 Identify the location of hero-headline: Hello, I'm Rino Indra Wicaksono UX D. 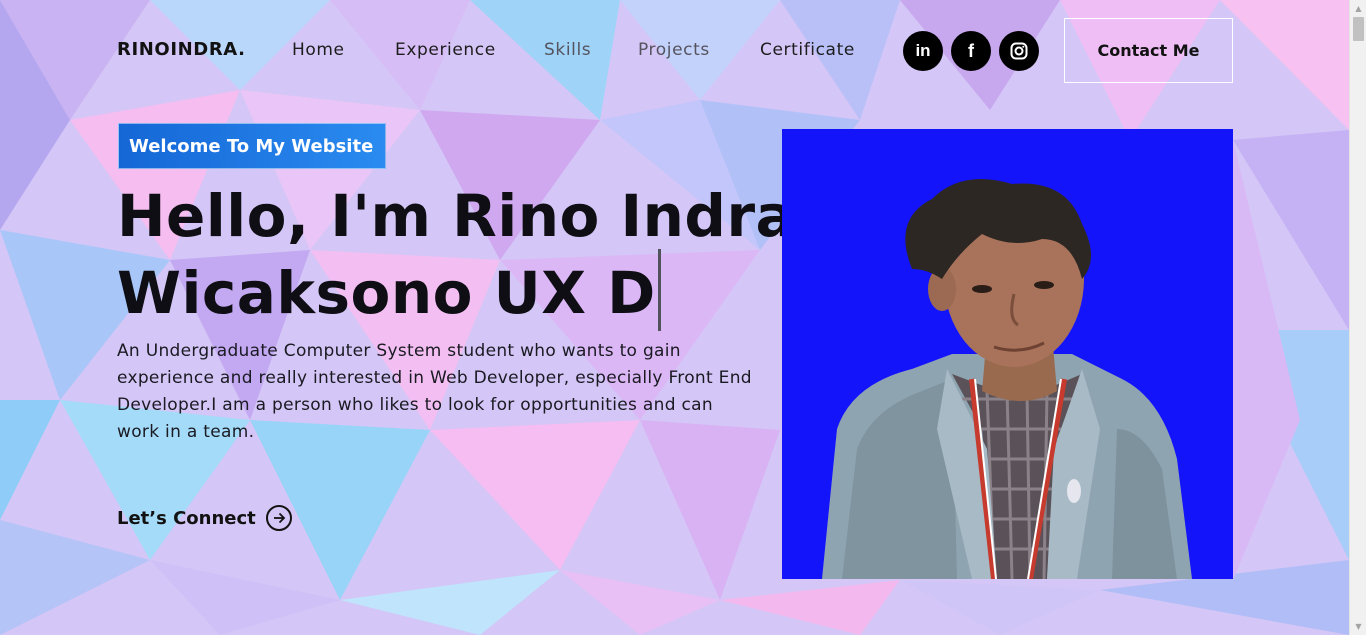
(457, 257).